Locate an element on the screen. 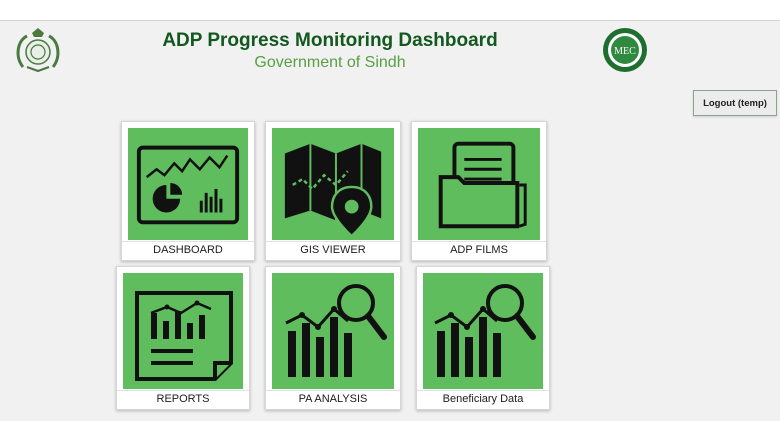 The image size is (780, 421). dashboard-chart-icon is located at coordinates (188, 184).